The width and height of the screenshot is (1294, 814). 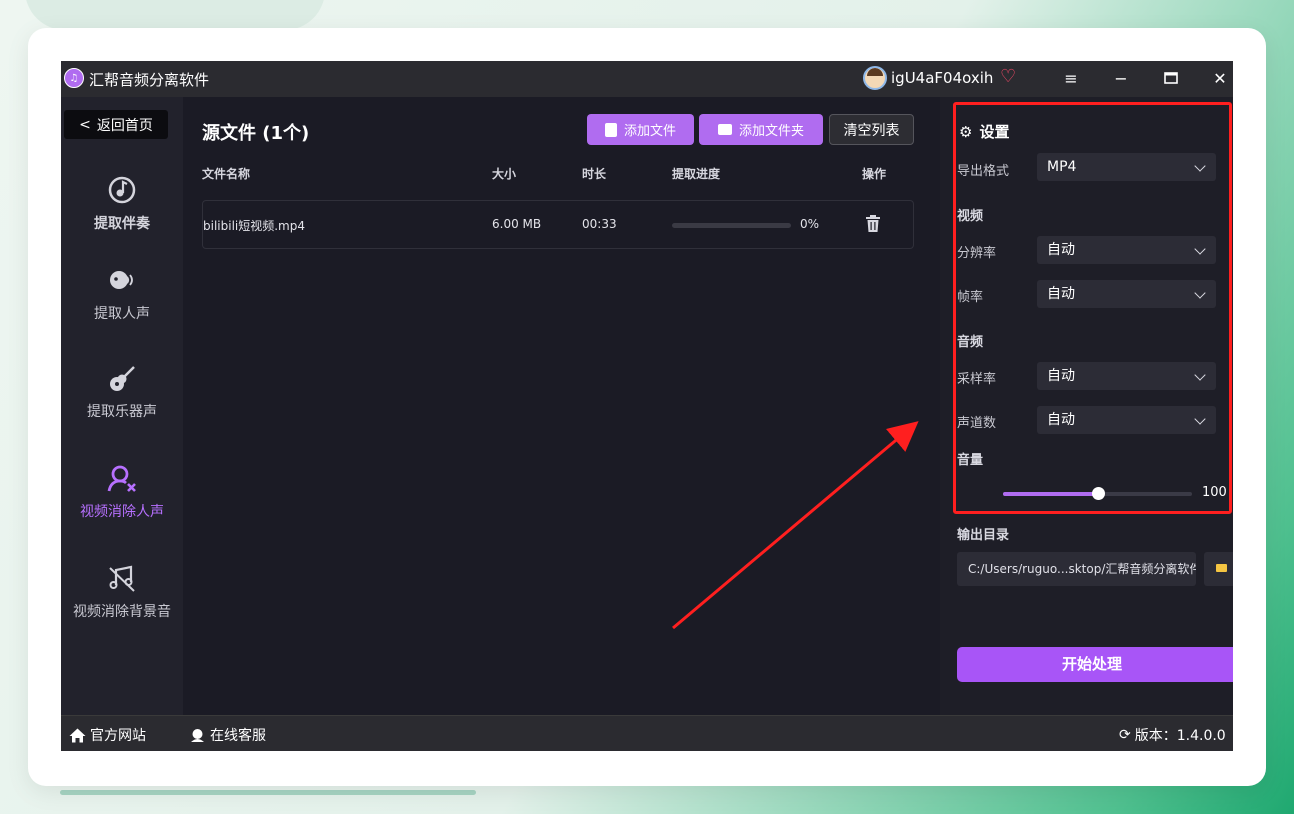 I want to click on sidebar-item-label: 提取乐器声, so click(x=122, y=412).